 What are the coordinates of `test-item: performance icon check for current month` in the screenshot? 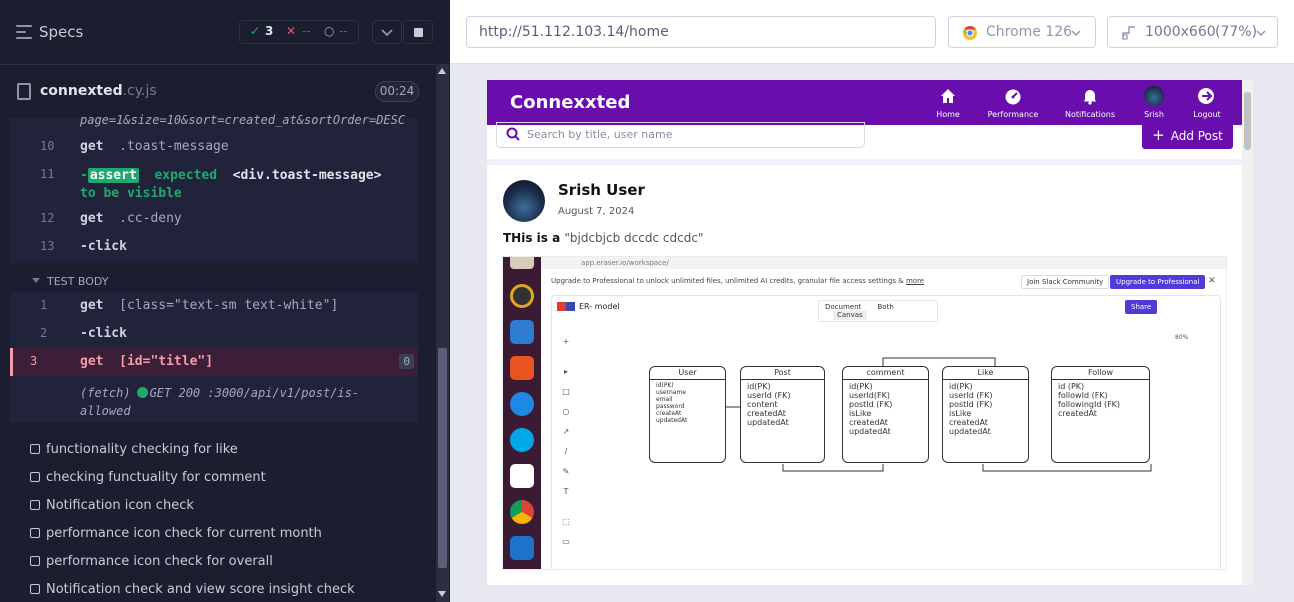 It's located at (176, 536).